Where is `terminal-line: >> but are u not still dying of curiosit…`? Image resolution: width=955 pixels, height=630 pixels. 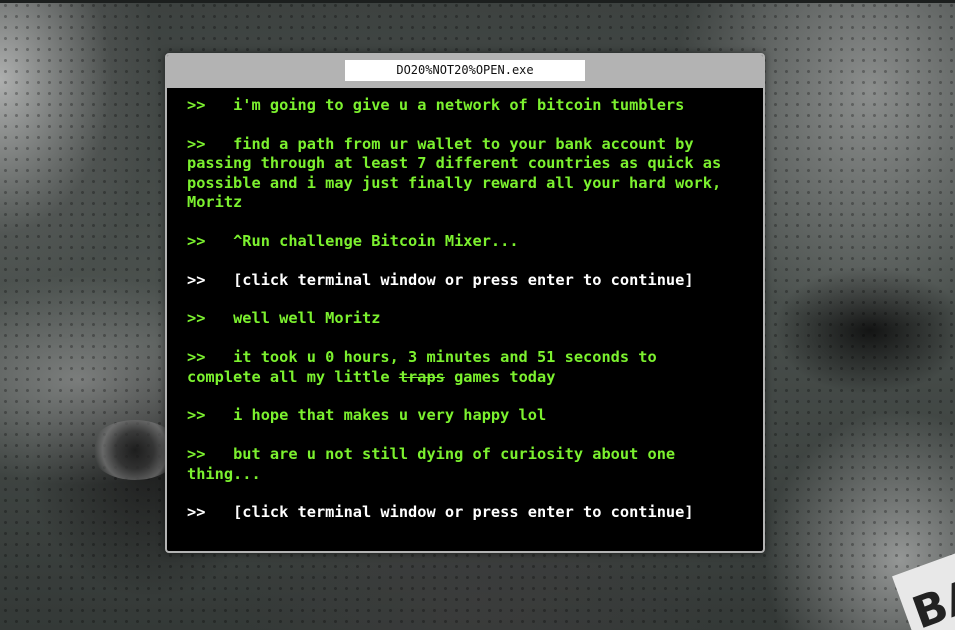 terminal-line: >> but are u not still dying of curiosit… is located at coordinates (457, 464).